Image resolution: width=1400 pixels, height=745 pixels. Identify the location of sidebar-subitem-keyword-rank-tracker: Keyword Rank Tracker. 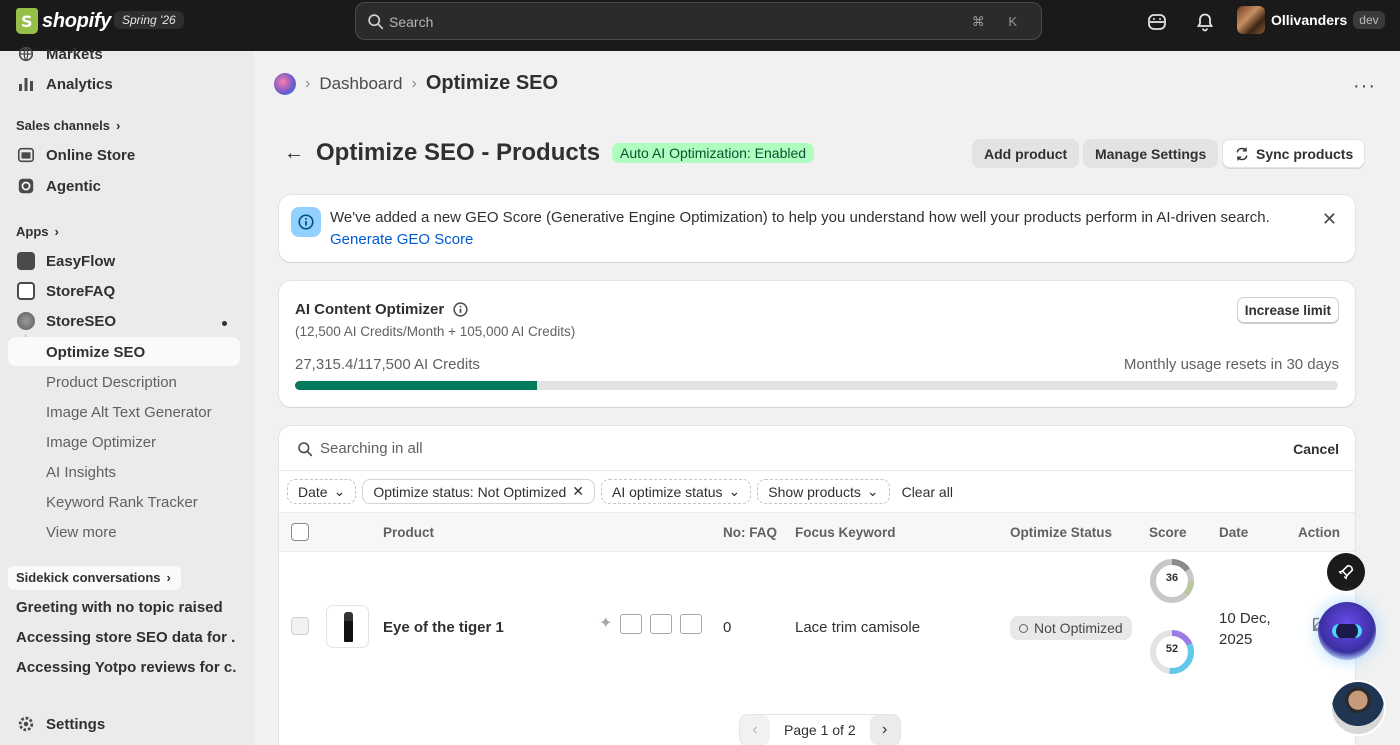
(122, 502).